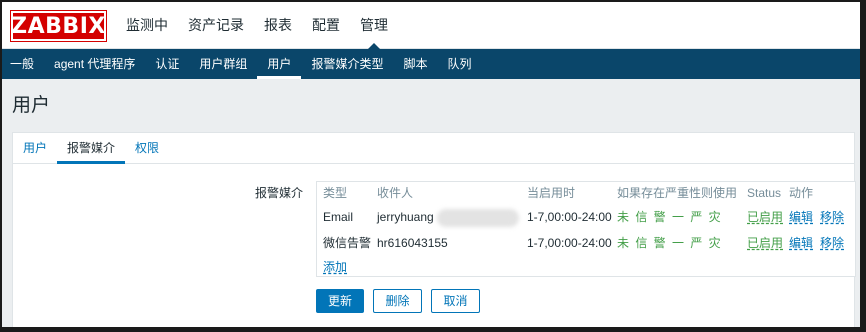  I want to click on column-header-action: 动作, so click(801, 193).